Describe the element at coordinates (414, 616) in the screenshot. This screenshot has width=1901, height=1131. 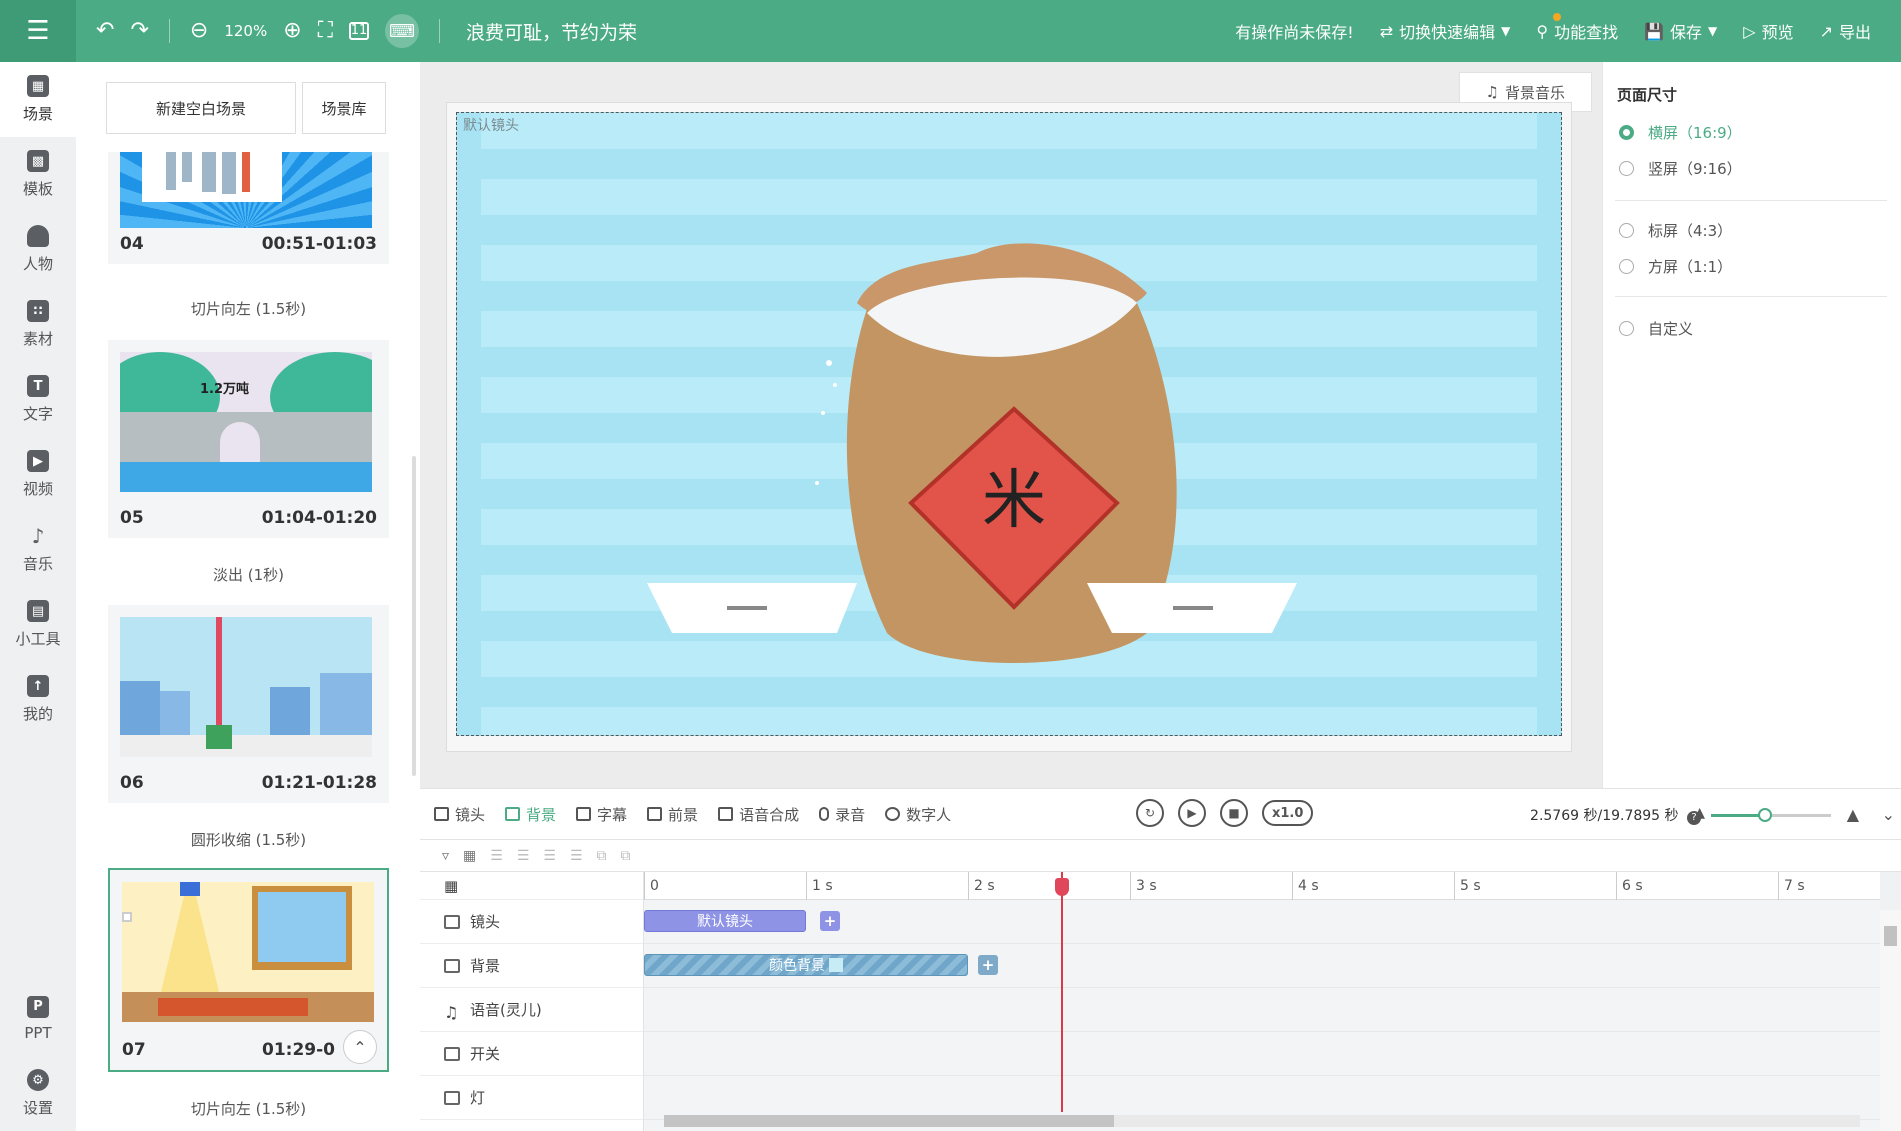
I see `scene-list-scrollbar` at that location.